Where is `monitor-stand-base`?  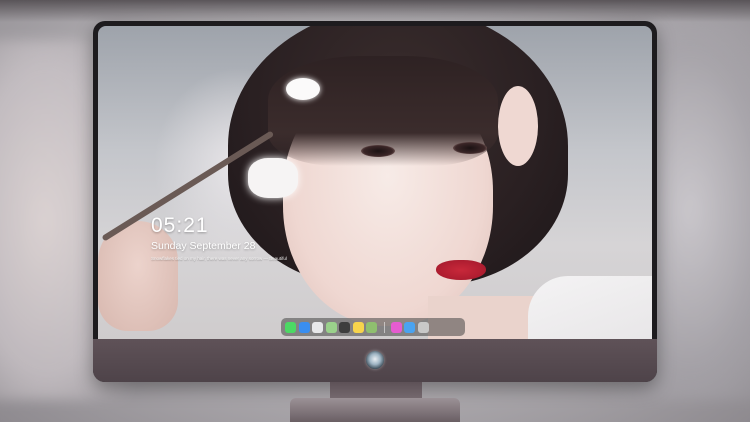 monitor-stand-base is located at coordinates (375, 410).